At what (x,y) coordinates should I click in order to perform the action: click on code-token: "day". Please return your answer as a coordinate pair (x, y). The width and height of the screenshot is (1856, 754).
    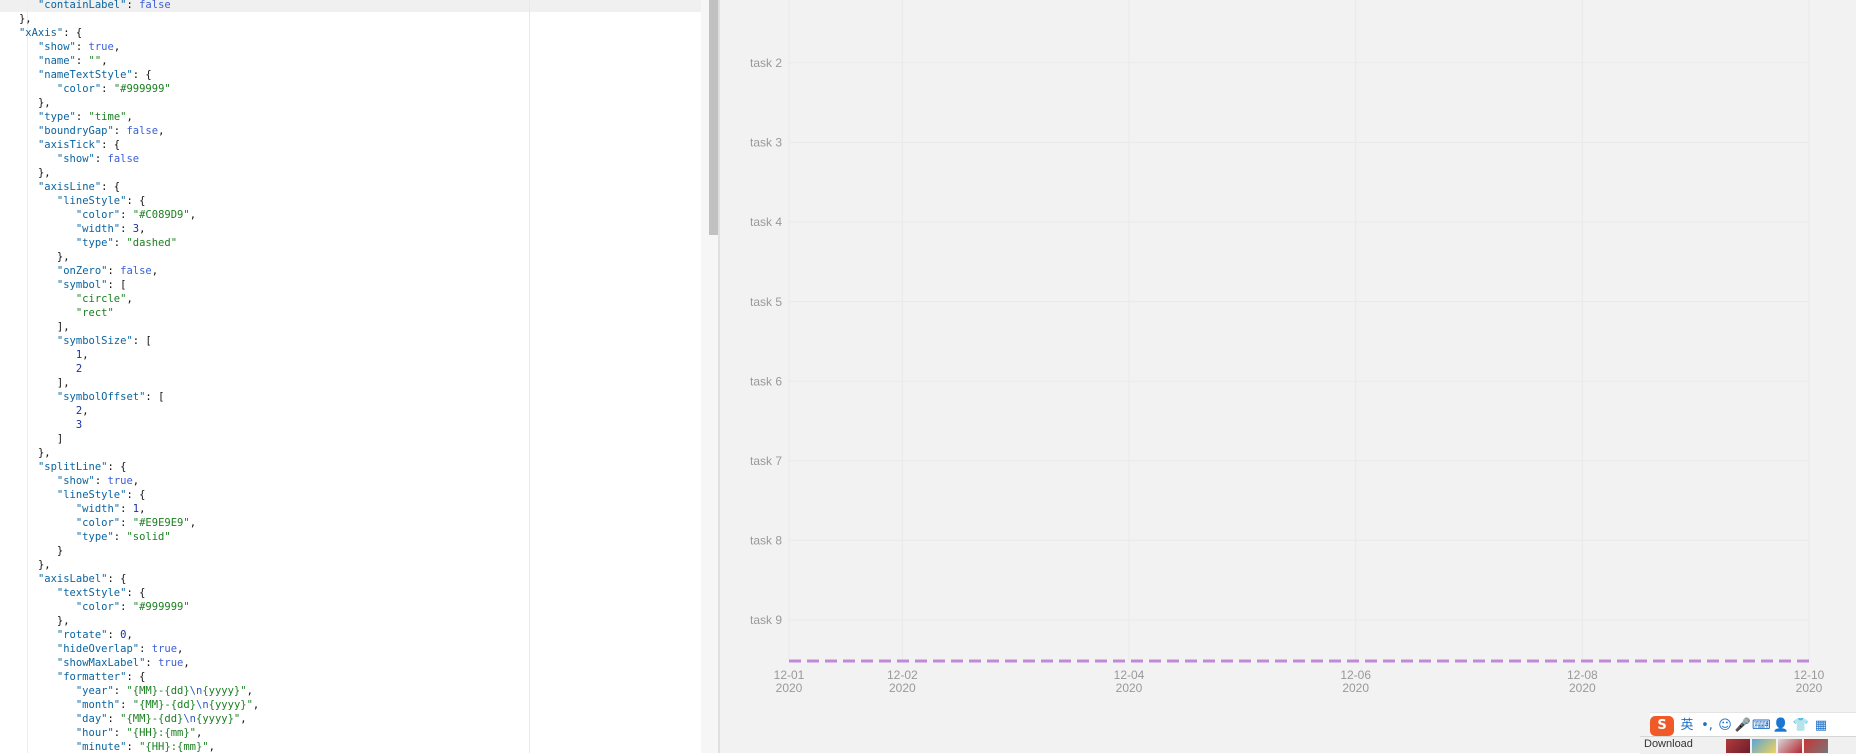
    Looking at the image, I should click on (91, 719).